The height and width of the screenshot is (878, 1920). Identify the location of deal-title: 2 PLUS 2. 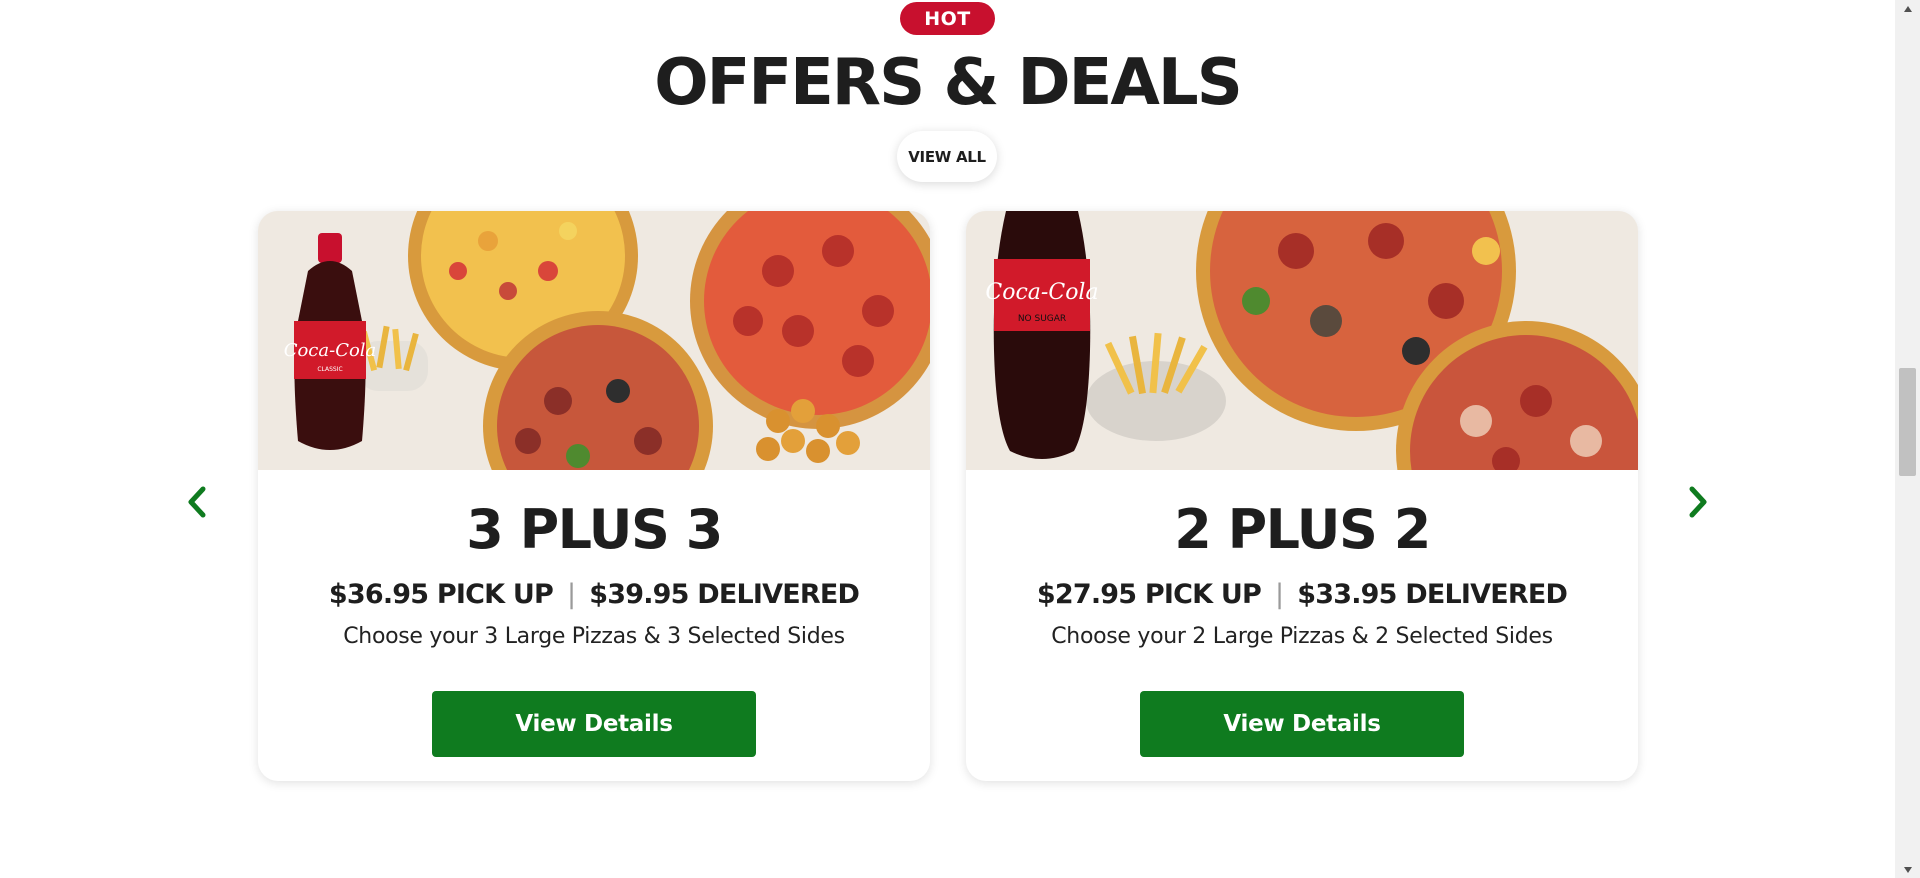
(1302, 529).